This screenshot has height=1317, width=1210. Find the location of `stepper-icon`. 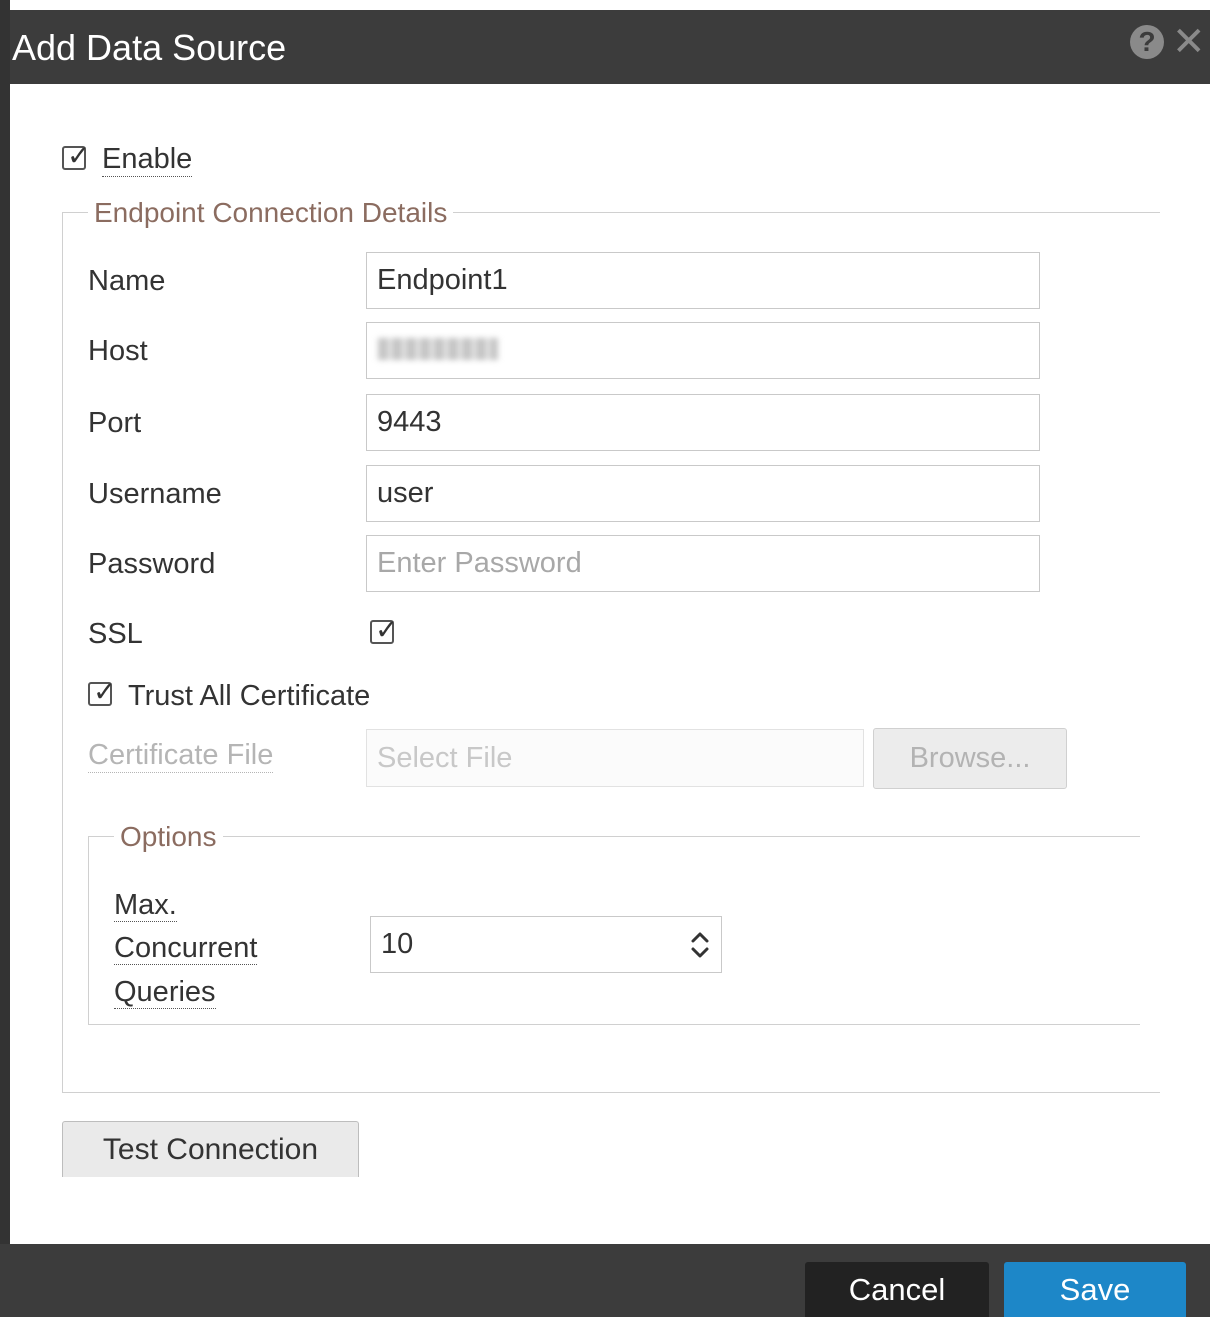

stepper-icon is located at coordinates (700, 945).